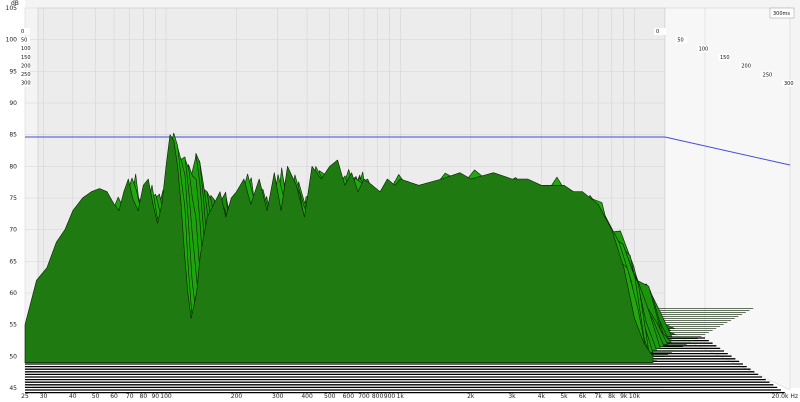 The image size is (800, 402). I want to click on y-tick-label: 45, so click(13, 388).